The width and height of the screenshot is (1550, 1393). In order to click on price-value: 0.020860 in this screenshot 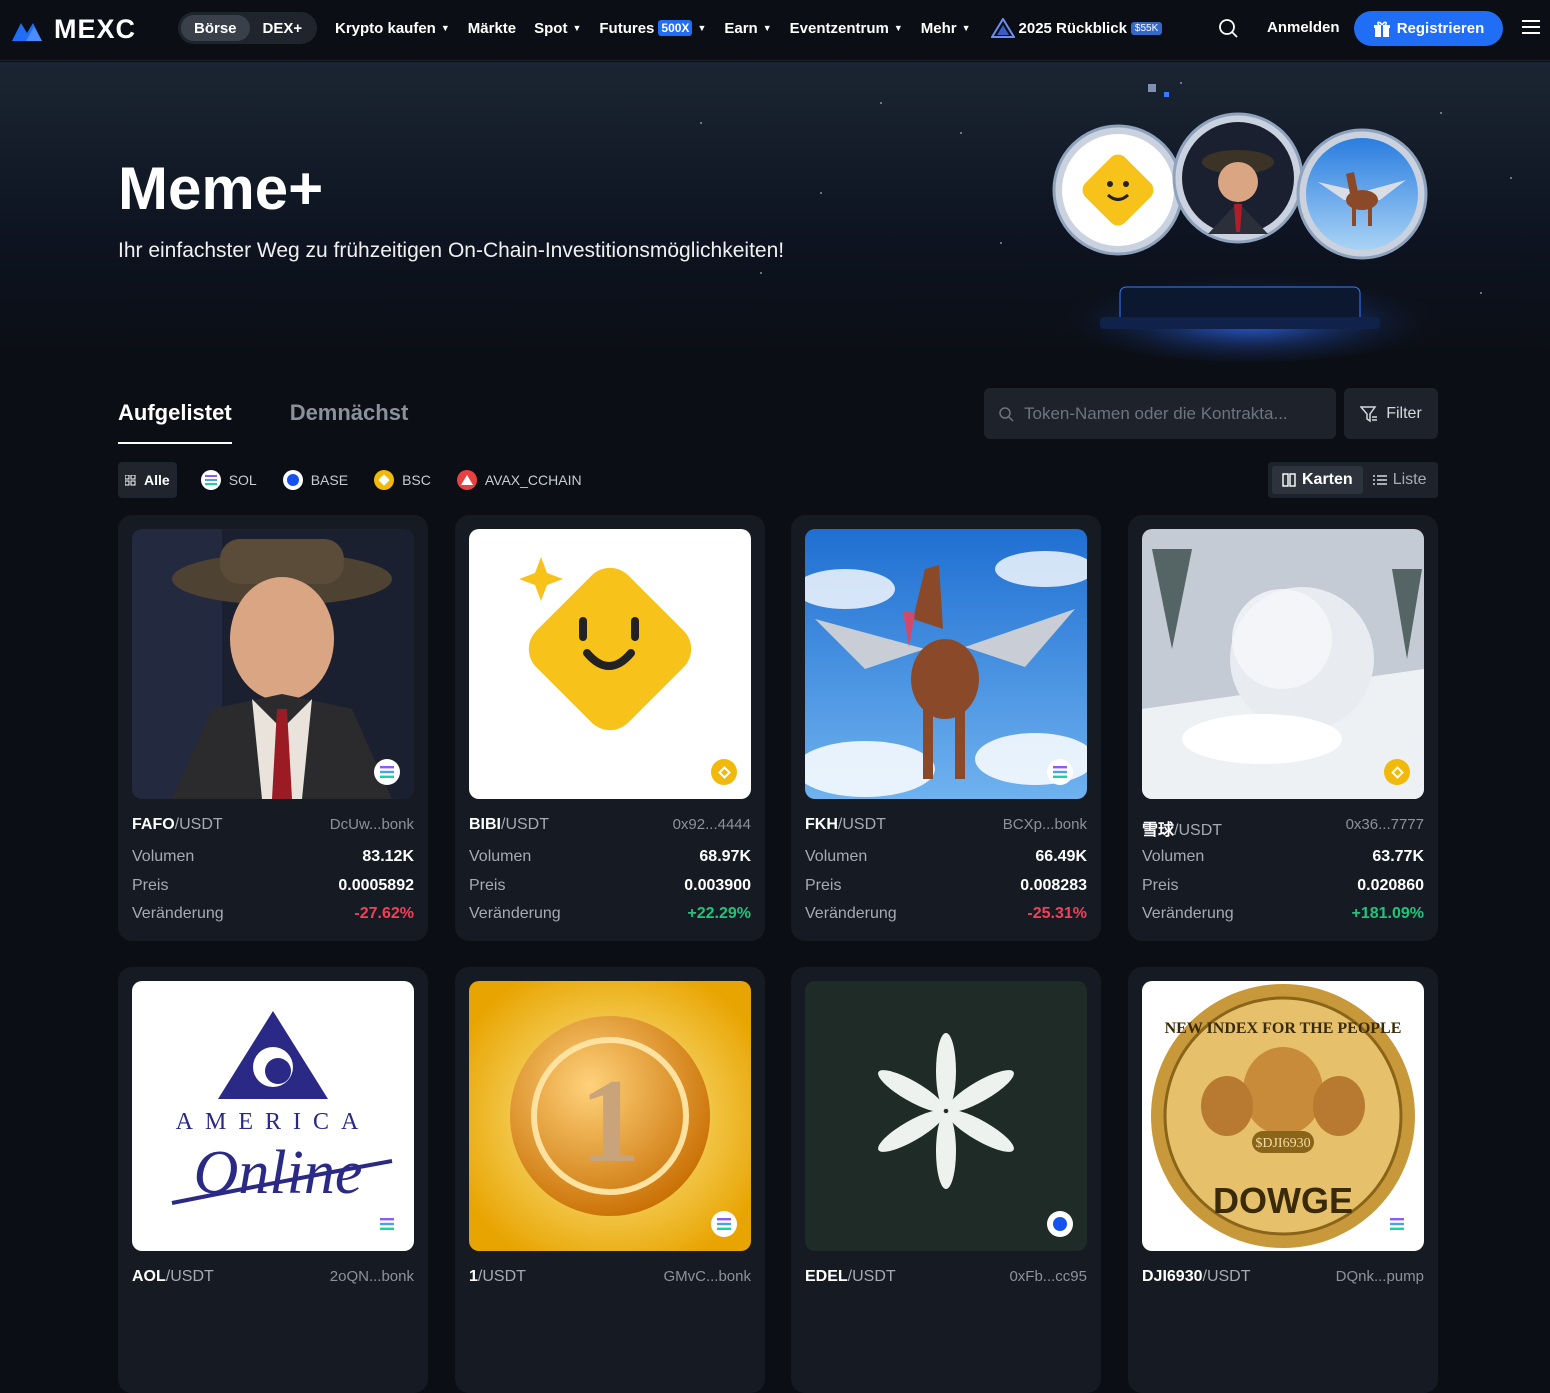, I will do `click(1390, 885)`.